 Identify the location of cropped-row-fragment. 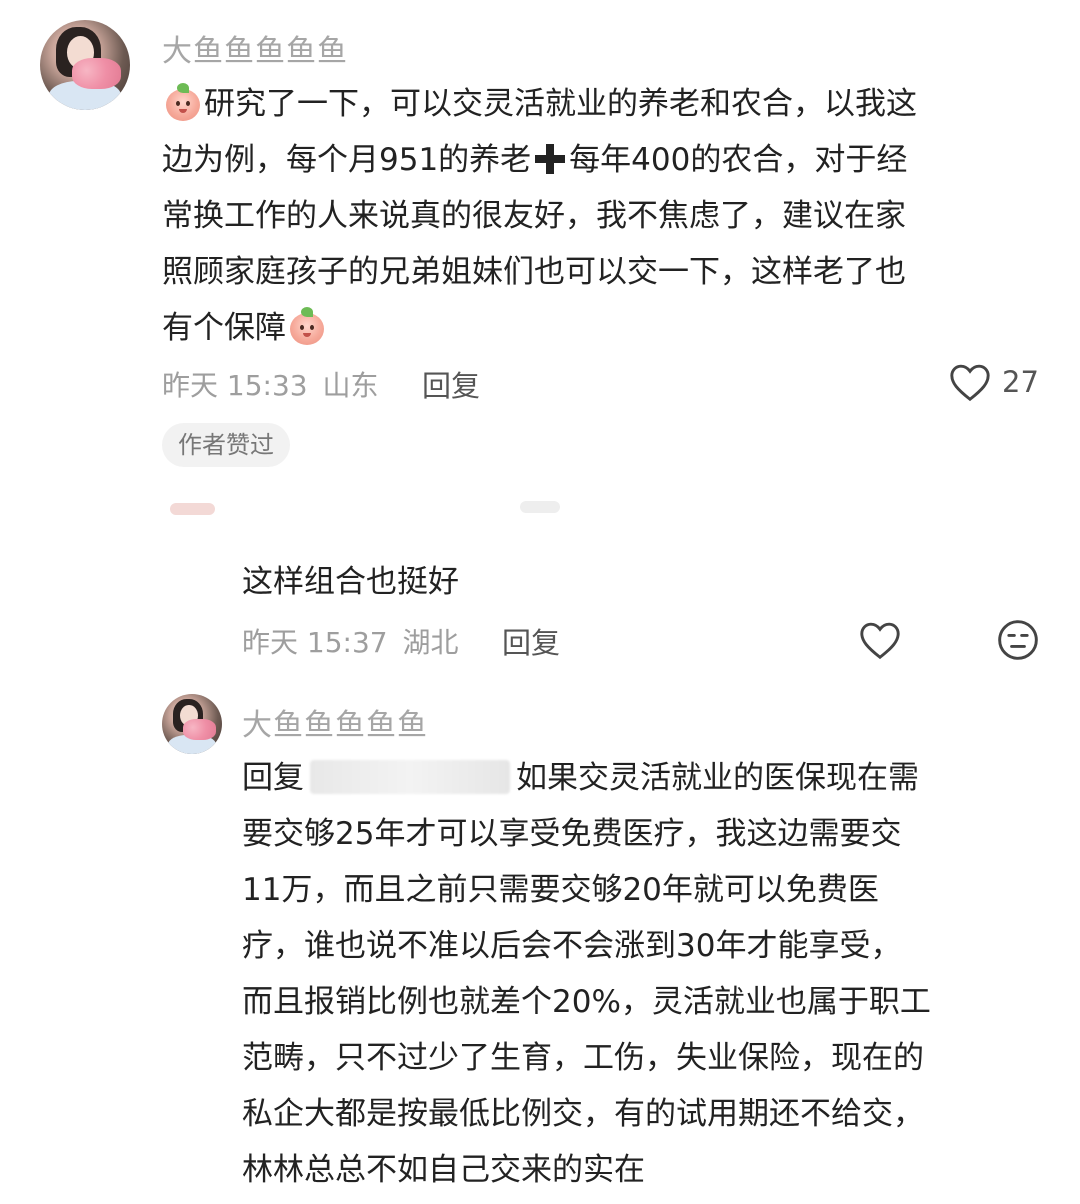
(365, 507).